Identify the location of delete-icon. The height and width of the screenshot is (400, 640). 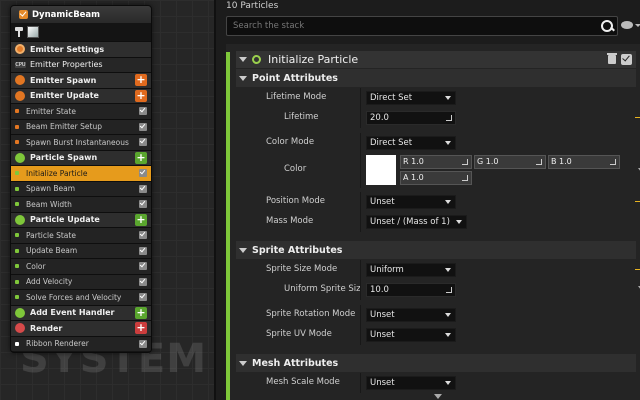
(612, 58).